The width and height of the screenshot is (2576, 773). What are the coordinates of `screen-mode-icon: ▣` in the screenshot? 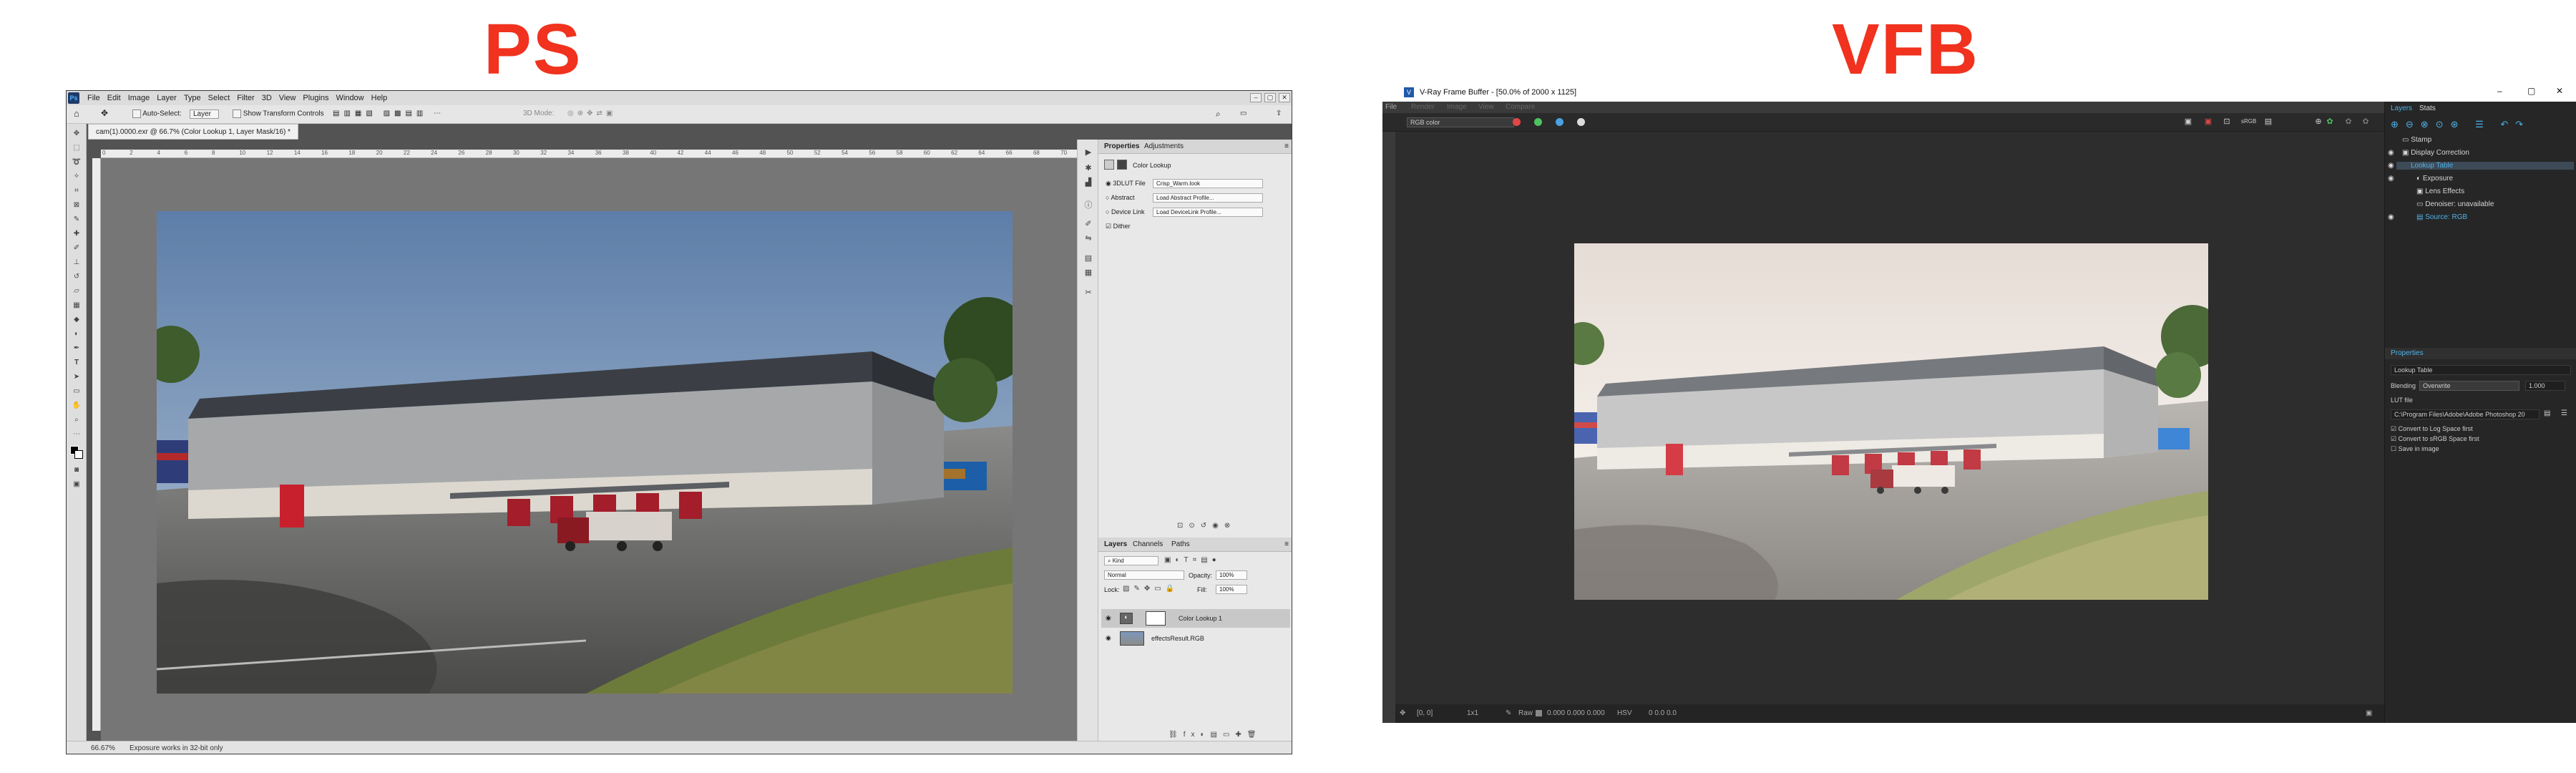 It's located at (77, 484).